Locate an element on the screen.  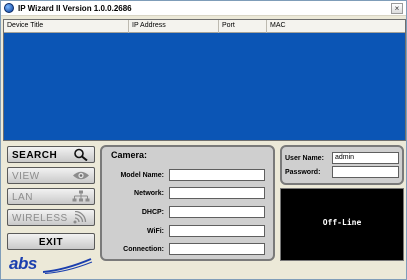
wifi-field is located at coordinates (217, 231).